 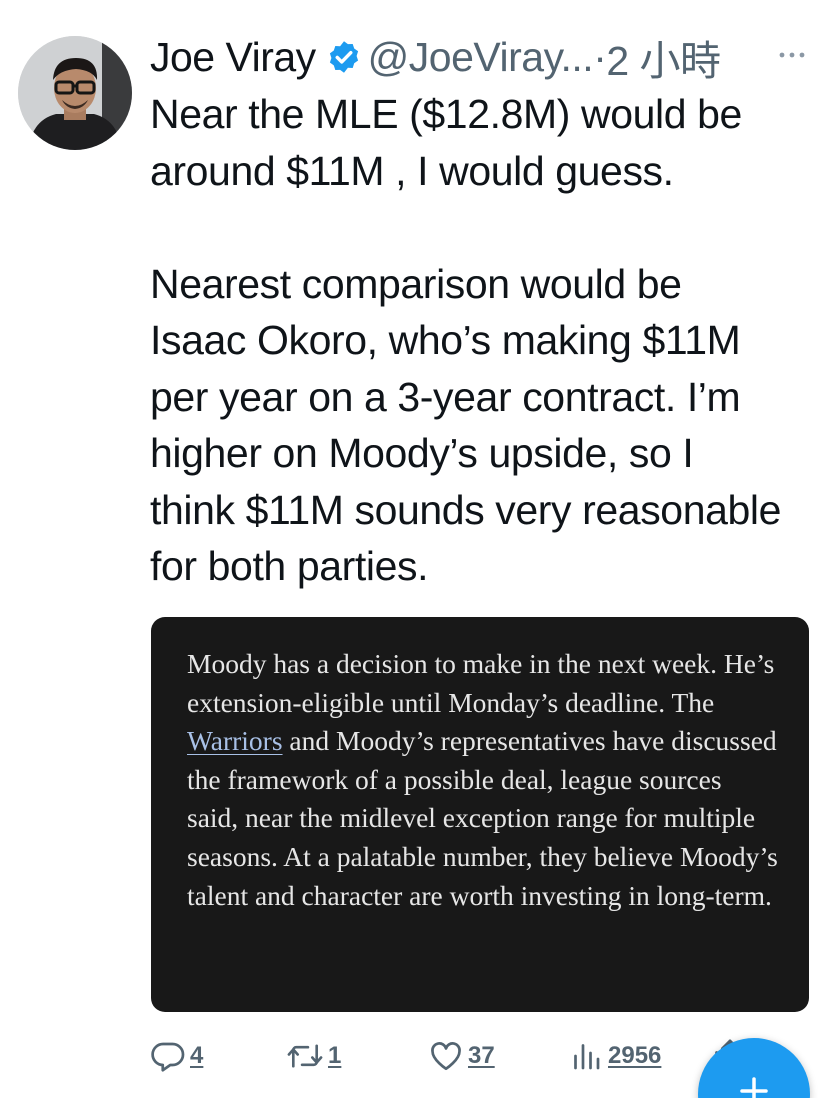 What do you see at coordinates (481, 1055) in the screenshot?
I see `like-count: 37` at bounding box center [481, 1055].